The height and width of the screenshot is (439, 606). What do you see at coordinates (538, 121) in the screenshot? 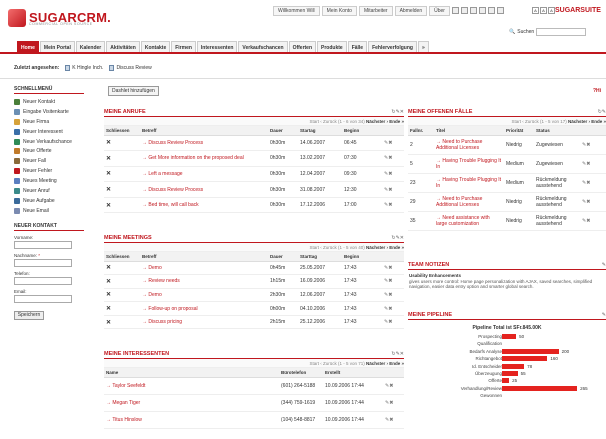
I see `pager-text: Start ‹ Zurück (1 - 5 von 17)` at bounding box center [538, 121].